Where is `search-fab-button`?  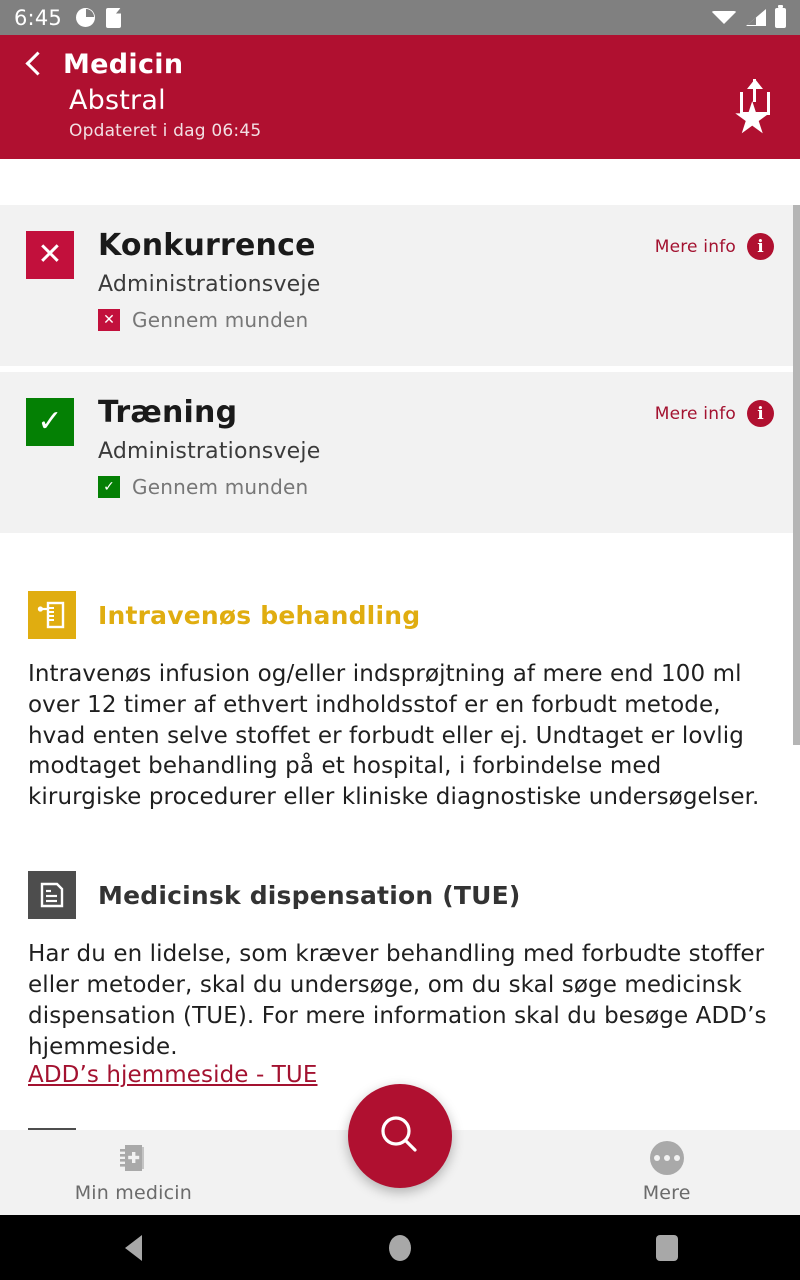
search-fab-button is located at coordinates (400, 1136).